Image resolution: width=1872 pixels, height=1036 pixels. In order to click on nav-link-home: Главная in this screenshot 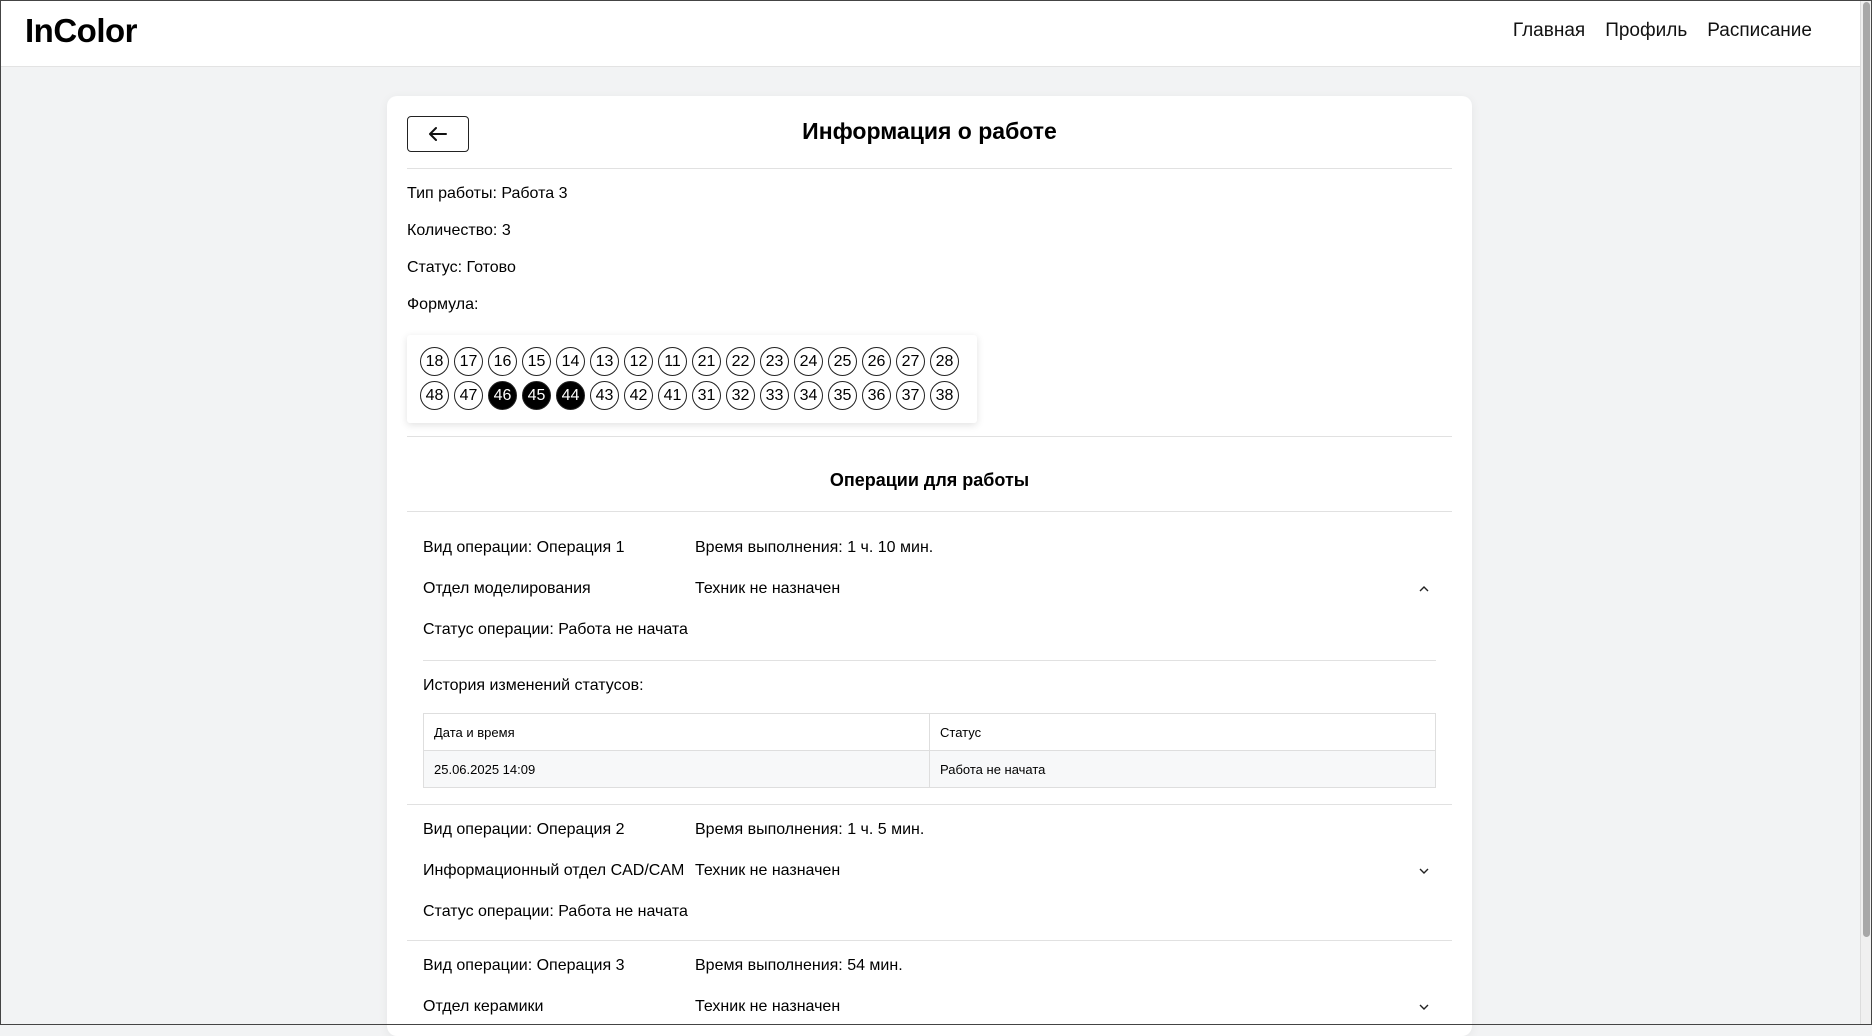, I will do `click(1549, 31)`.